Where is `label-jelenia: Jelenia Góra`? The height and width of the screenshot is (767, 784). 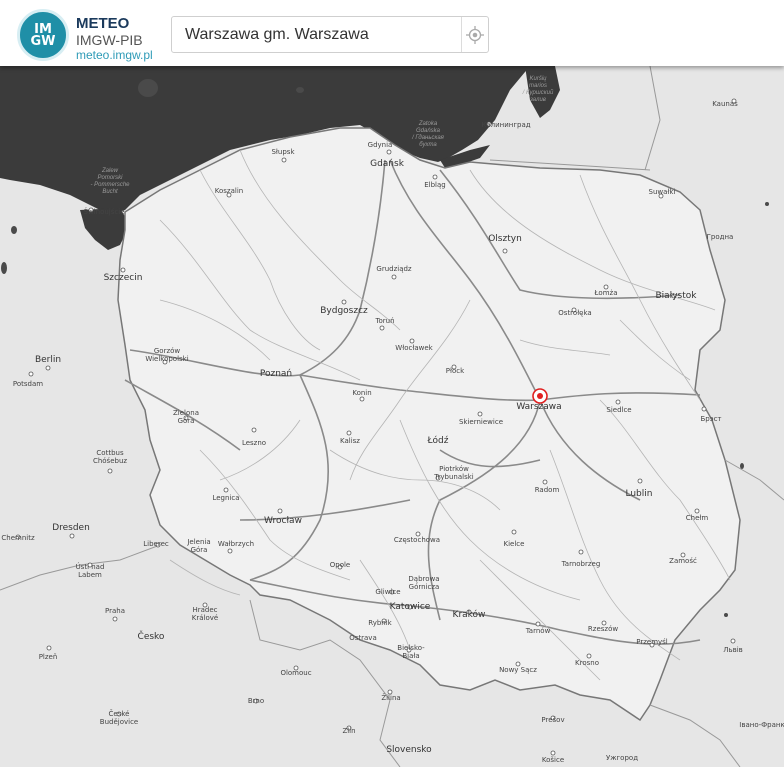 label-jelenia: Jelenia Góra is located at coordinates (198, 546).